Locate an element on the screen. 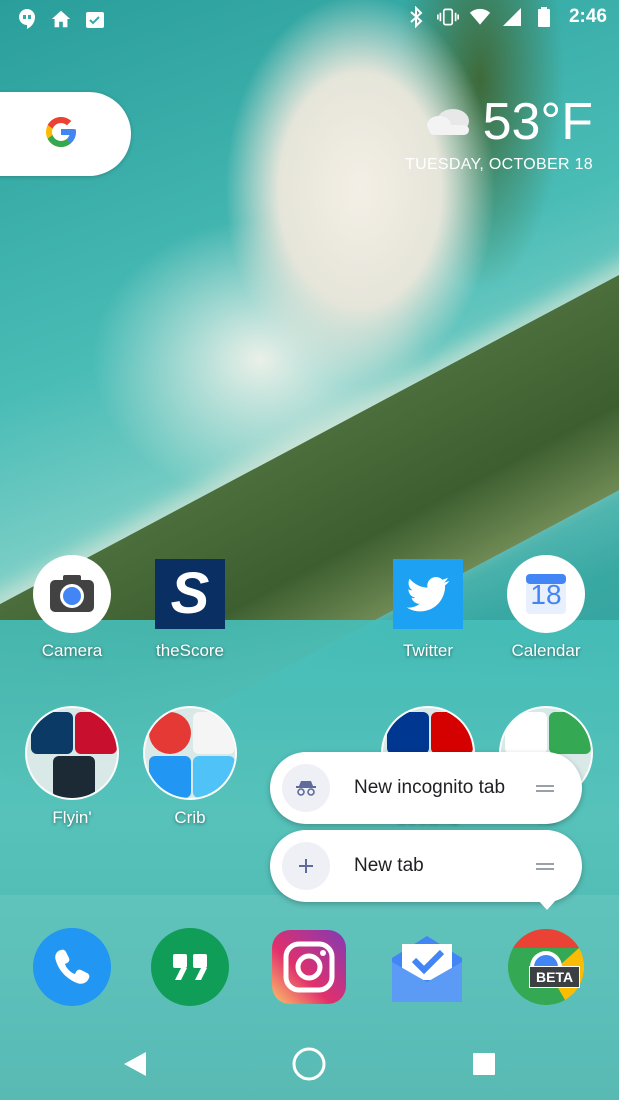 This screenshot has width=619, height=1100. maps-icon is located at coordinates (570, 733).